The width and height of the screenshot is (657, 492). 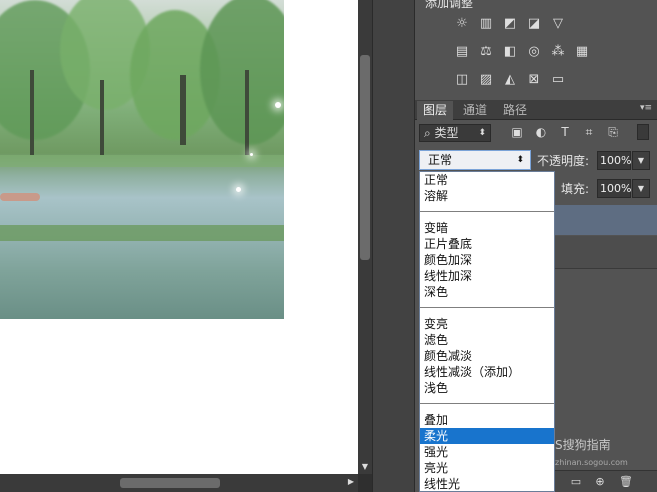 I want to click on tab-layers: 图层, so click(x=435, y=110).